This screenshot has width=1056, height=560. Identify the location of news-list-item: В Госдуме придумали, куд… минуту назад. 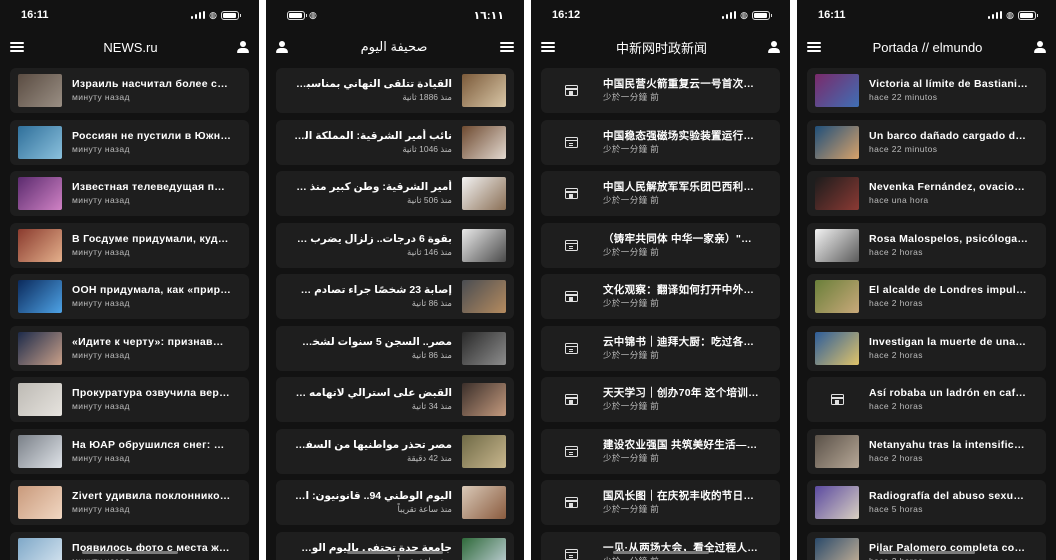
(129, 245).